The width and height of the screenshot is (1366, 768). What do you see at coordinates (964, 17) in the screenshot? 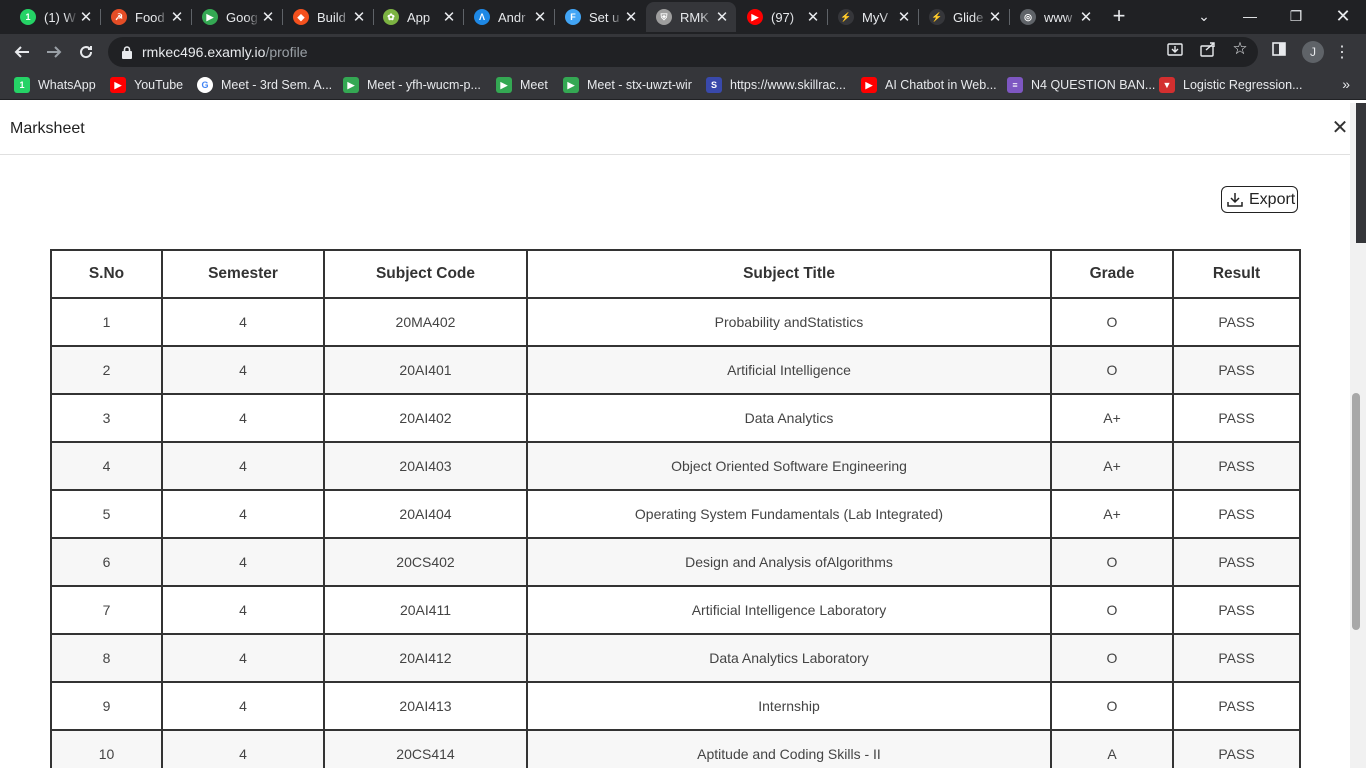
I see `tab-10: ⚡ Glide ✕` at bounding box center [964, 17].